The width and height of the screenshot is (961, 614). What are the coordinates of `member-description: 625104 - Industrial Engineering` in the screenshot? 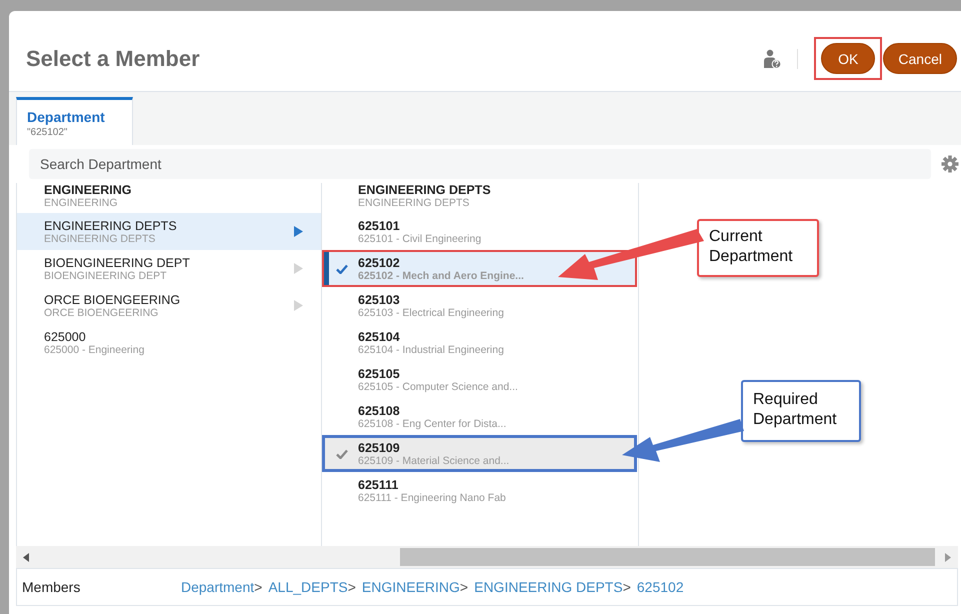 It's located at (431, 350).